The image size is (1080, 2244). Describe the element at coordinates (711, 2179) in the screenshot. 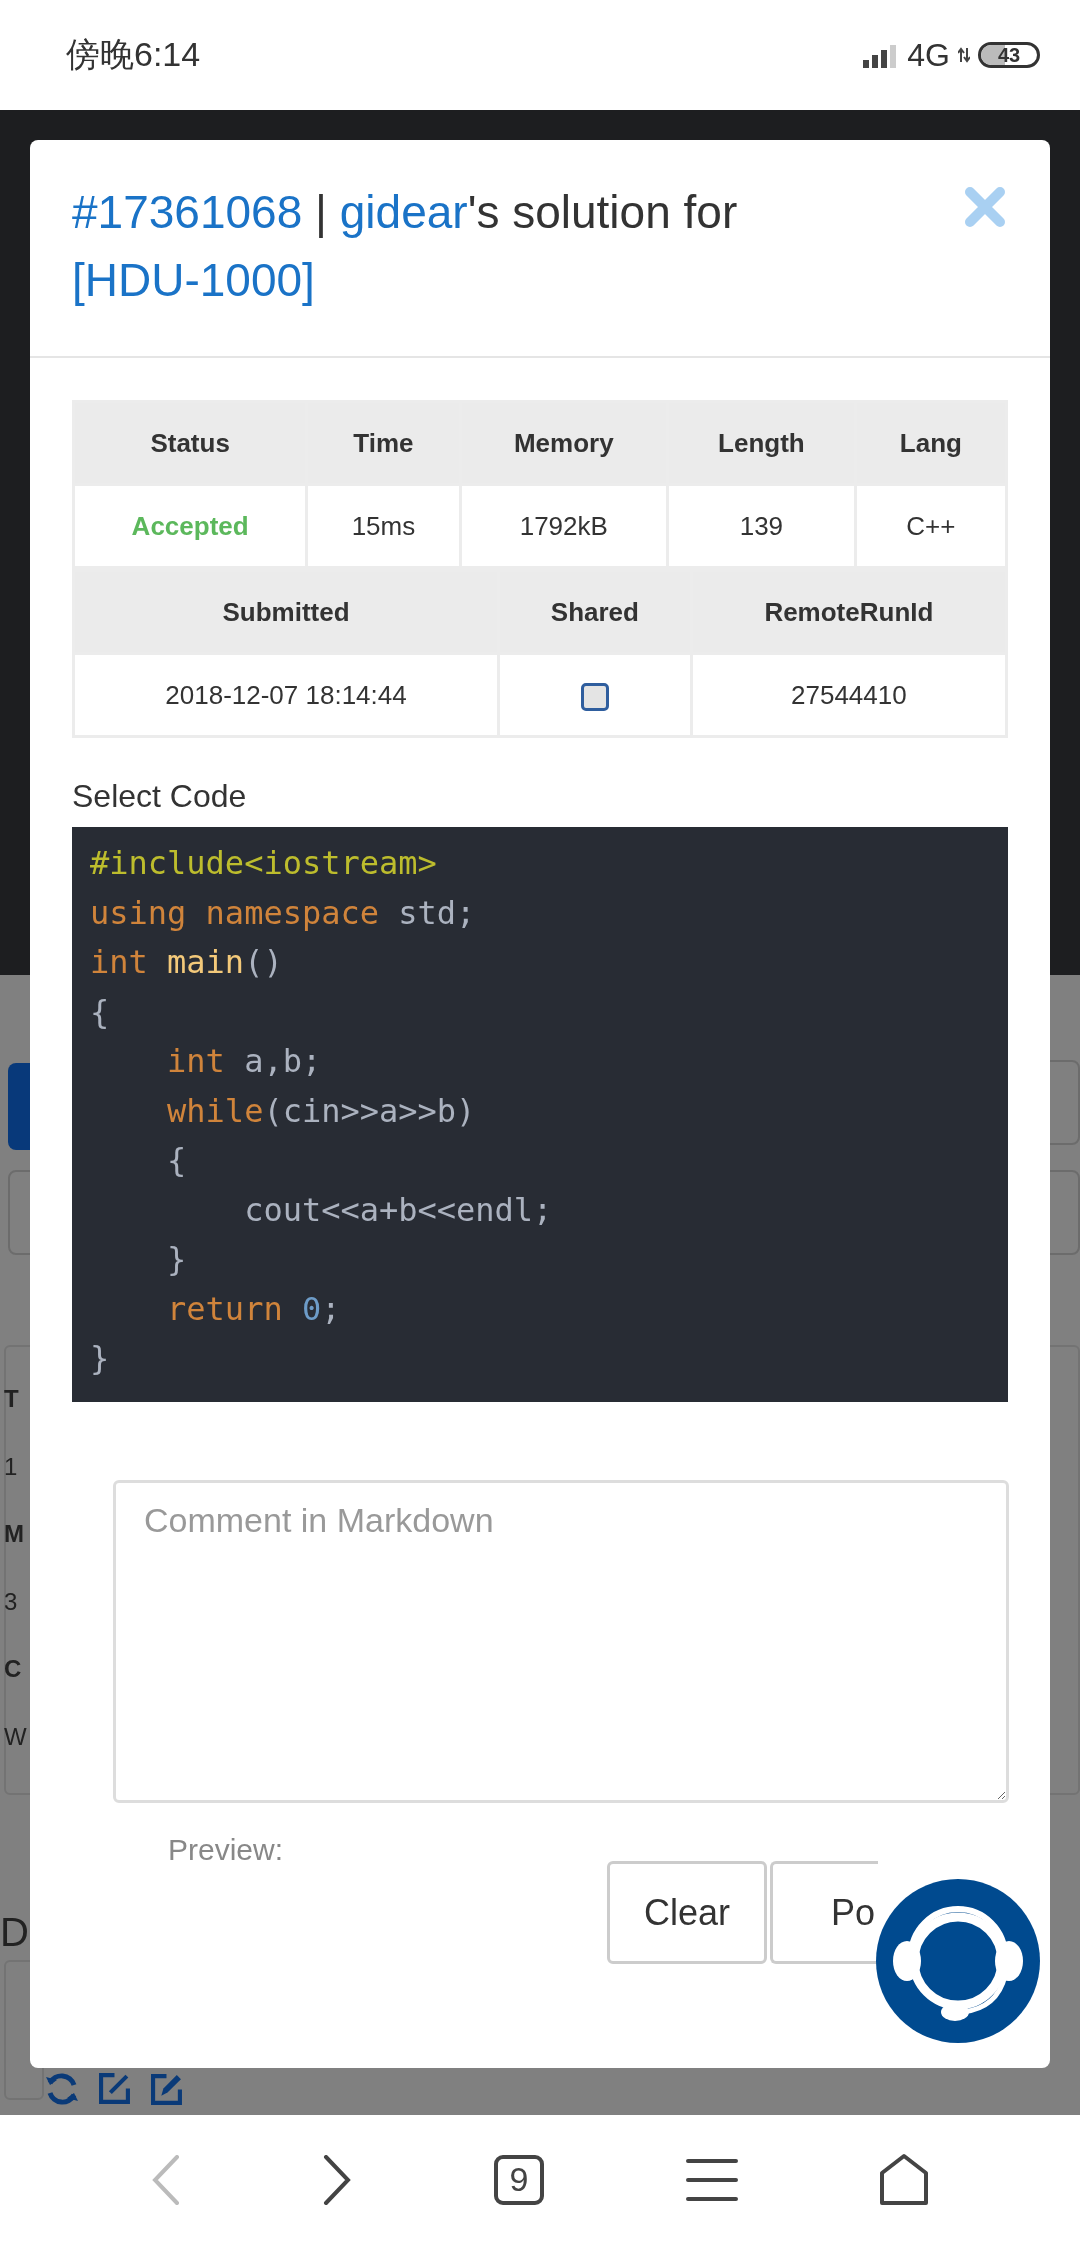

I see `menu-icon` at that location.